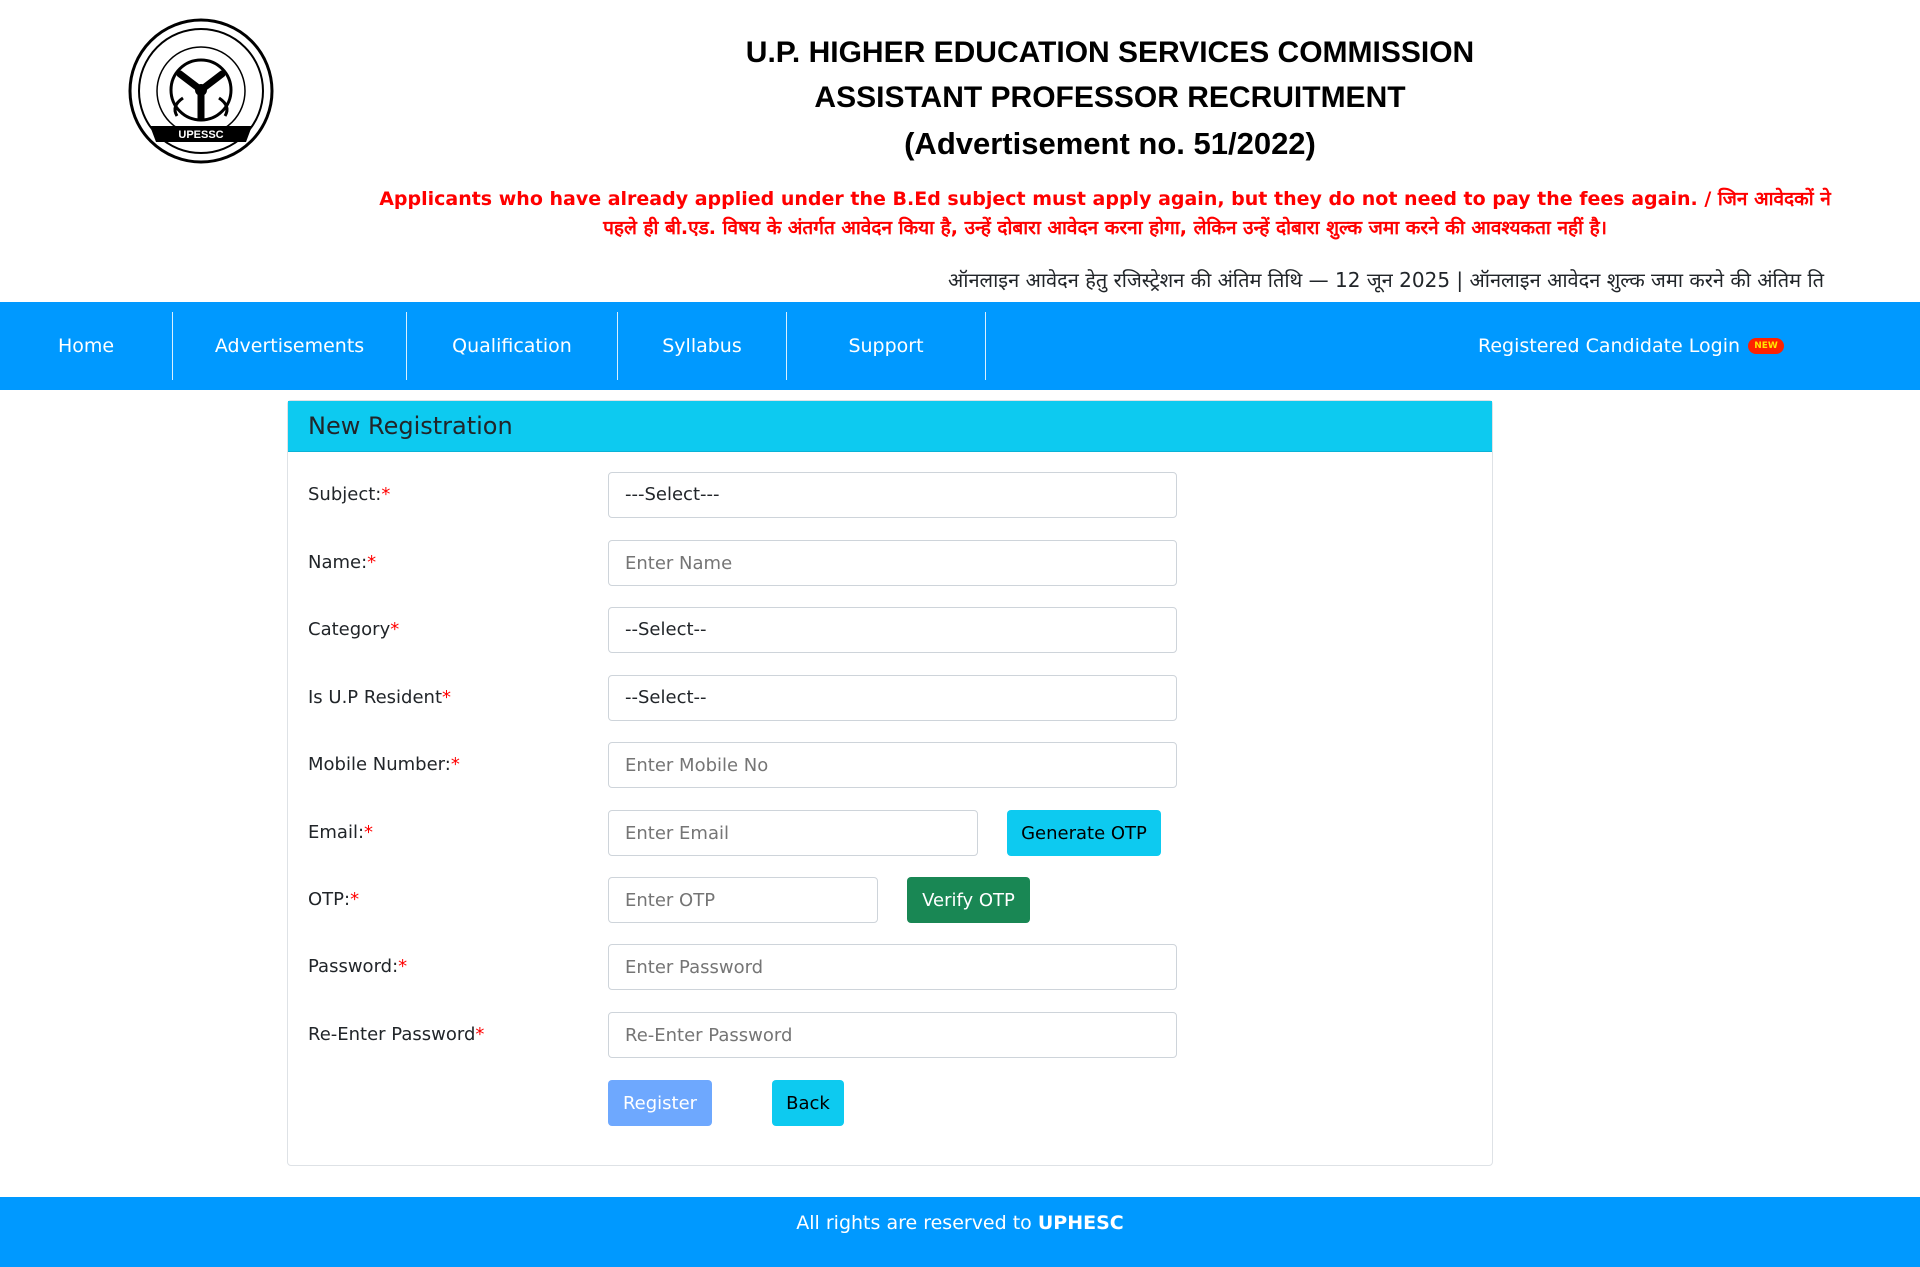  Describe the element at coordinates (743, 900) in the screenshot. I see `otp-input` at that location.